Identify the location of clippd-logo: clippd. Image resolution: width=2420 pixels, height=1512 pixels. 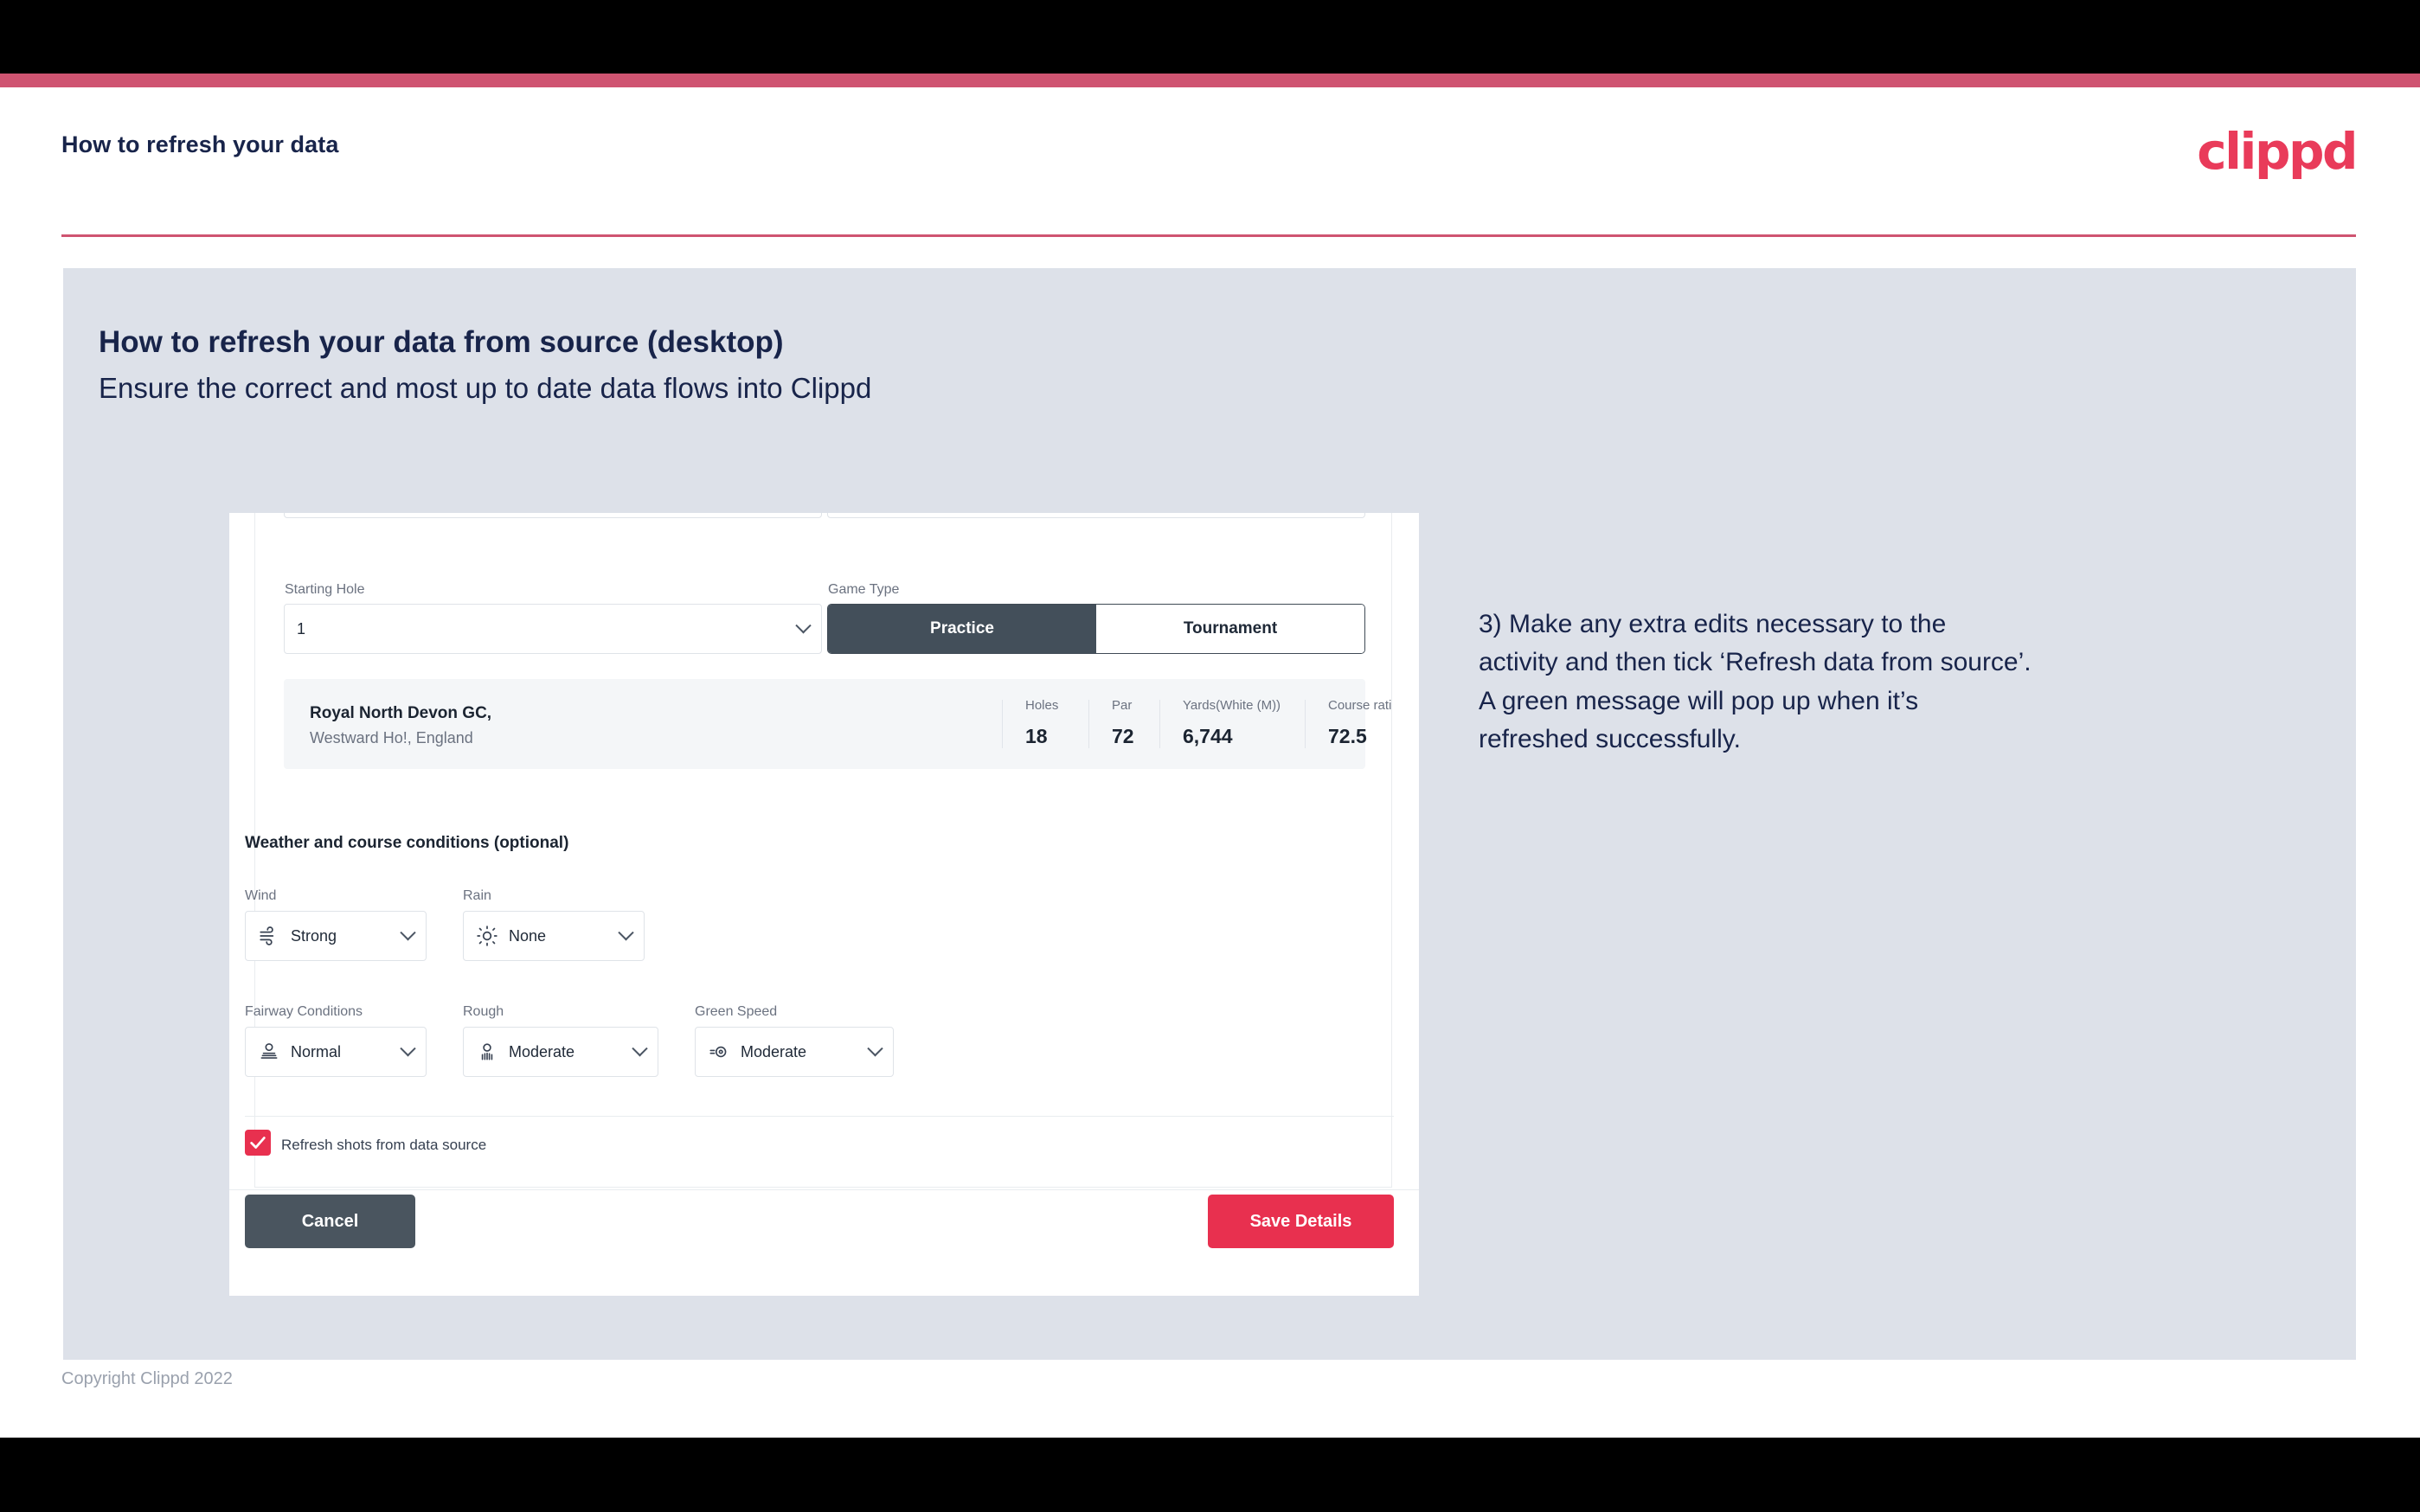
(2277, 151).